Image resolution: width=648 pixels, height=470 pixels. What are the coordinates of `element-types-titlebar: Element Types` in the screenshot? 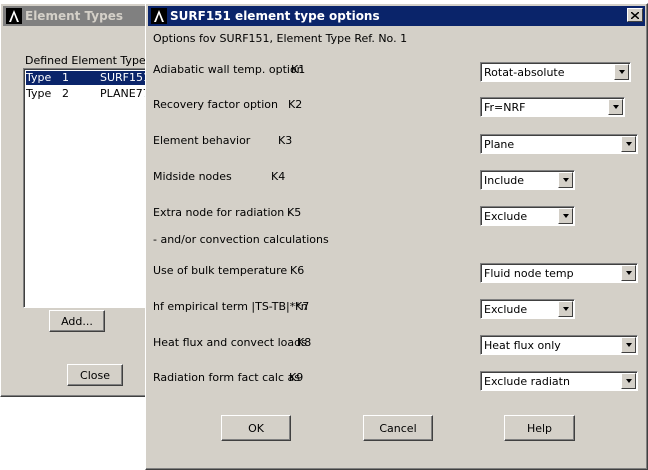 It's located at (80, 16).